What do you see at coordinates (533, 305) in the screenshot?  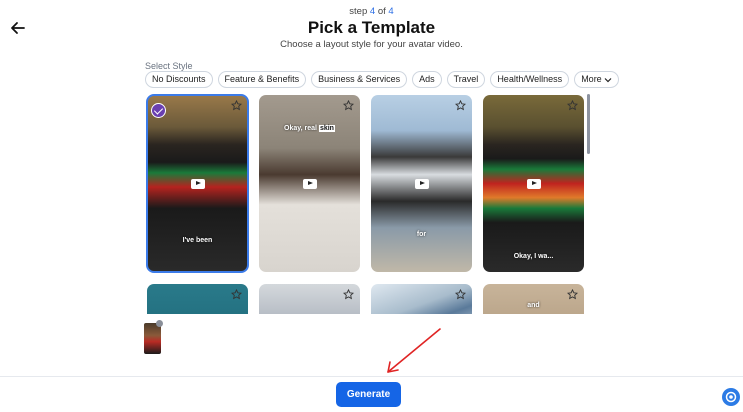 I see `card-caption: and` at bounding box center [533, 305].